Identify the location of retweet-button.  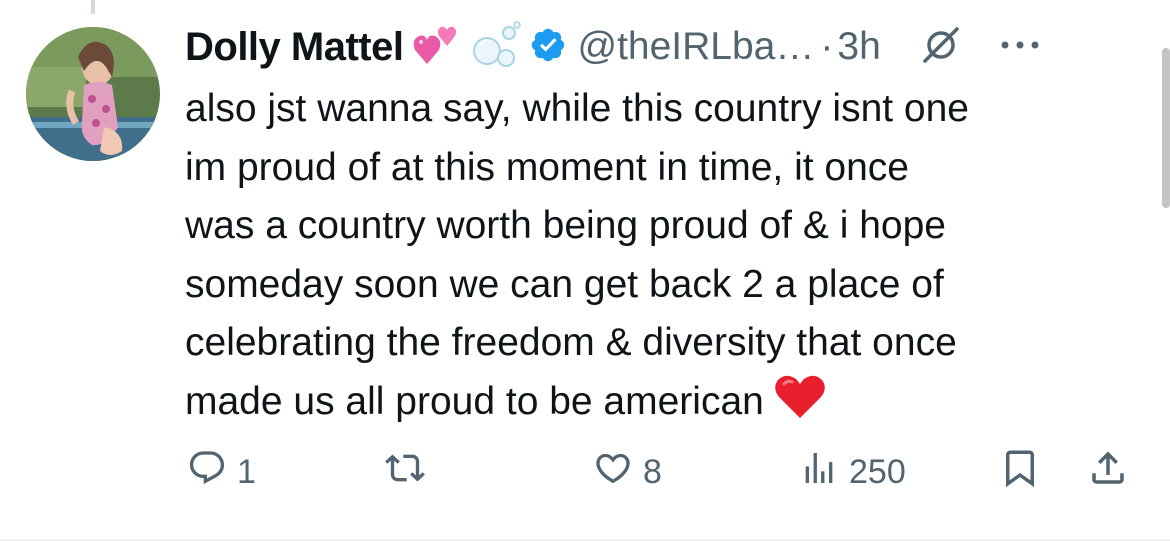
(410, 472).